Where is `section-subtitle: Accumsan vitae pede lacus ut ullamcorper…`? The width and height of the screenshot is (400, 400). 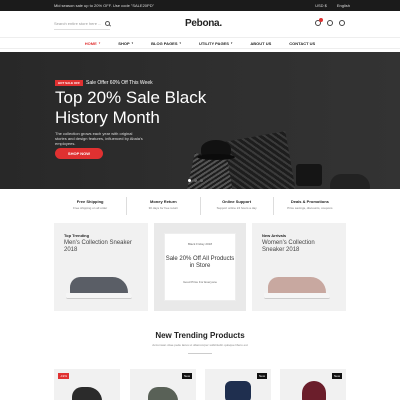 section-subtitle: Accumsan vitae pede lacus ut ullamcorper… is located at coordinates (200, 345).